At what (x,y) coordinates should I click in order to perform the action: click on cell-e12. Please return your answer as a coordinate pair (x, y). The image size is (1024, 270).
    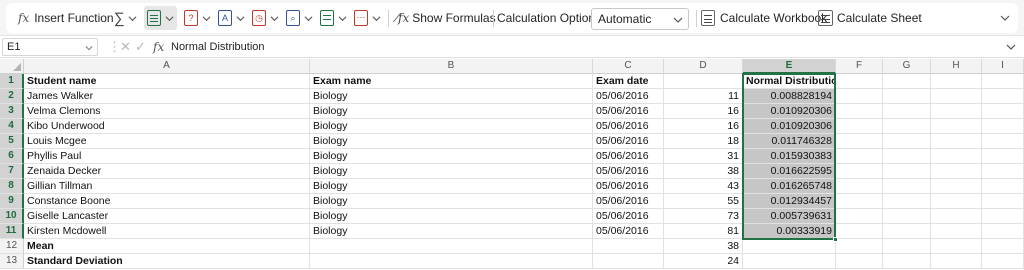
    Looking at the image, I should click on (789, 246).